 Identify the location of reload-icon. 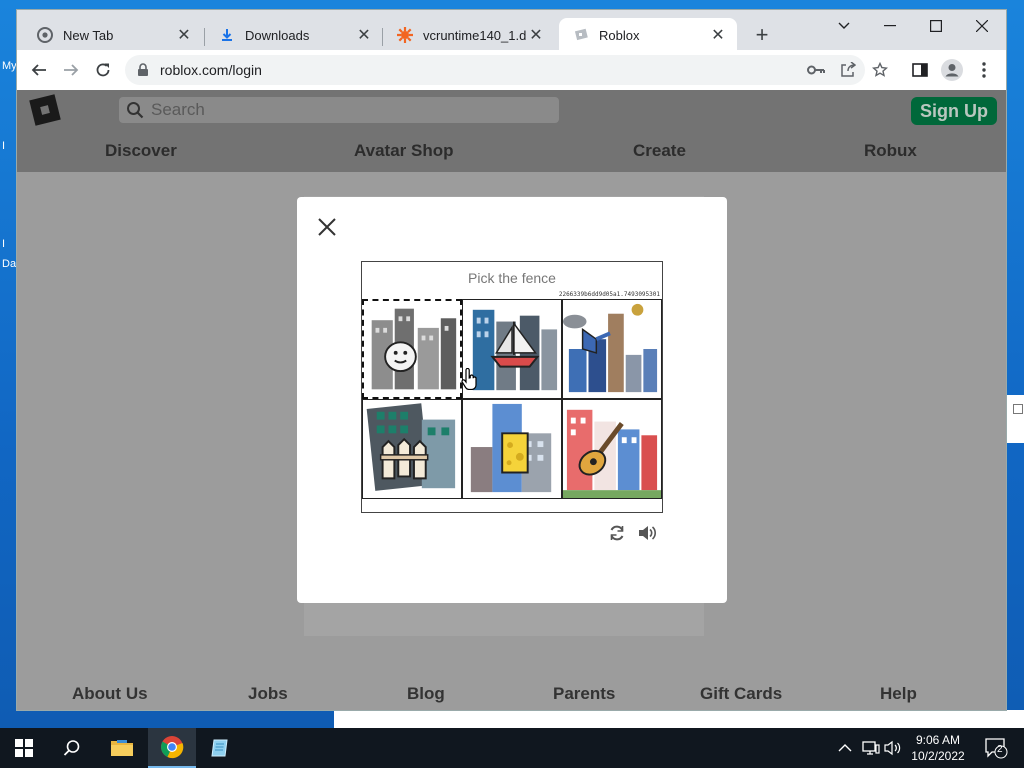
(103, 70).